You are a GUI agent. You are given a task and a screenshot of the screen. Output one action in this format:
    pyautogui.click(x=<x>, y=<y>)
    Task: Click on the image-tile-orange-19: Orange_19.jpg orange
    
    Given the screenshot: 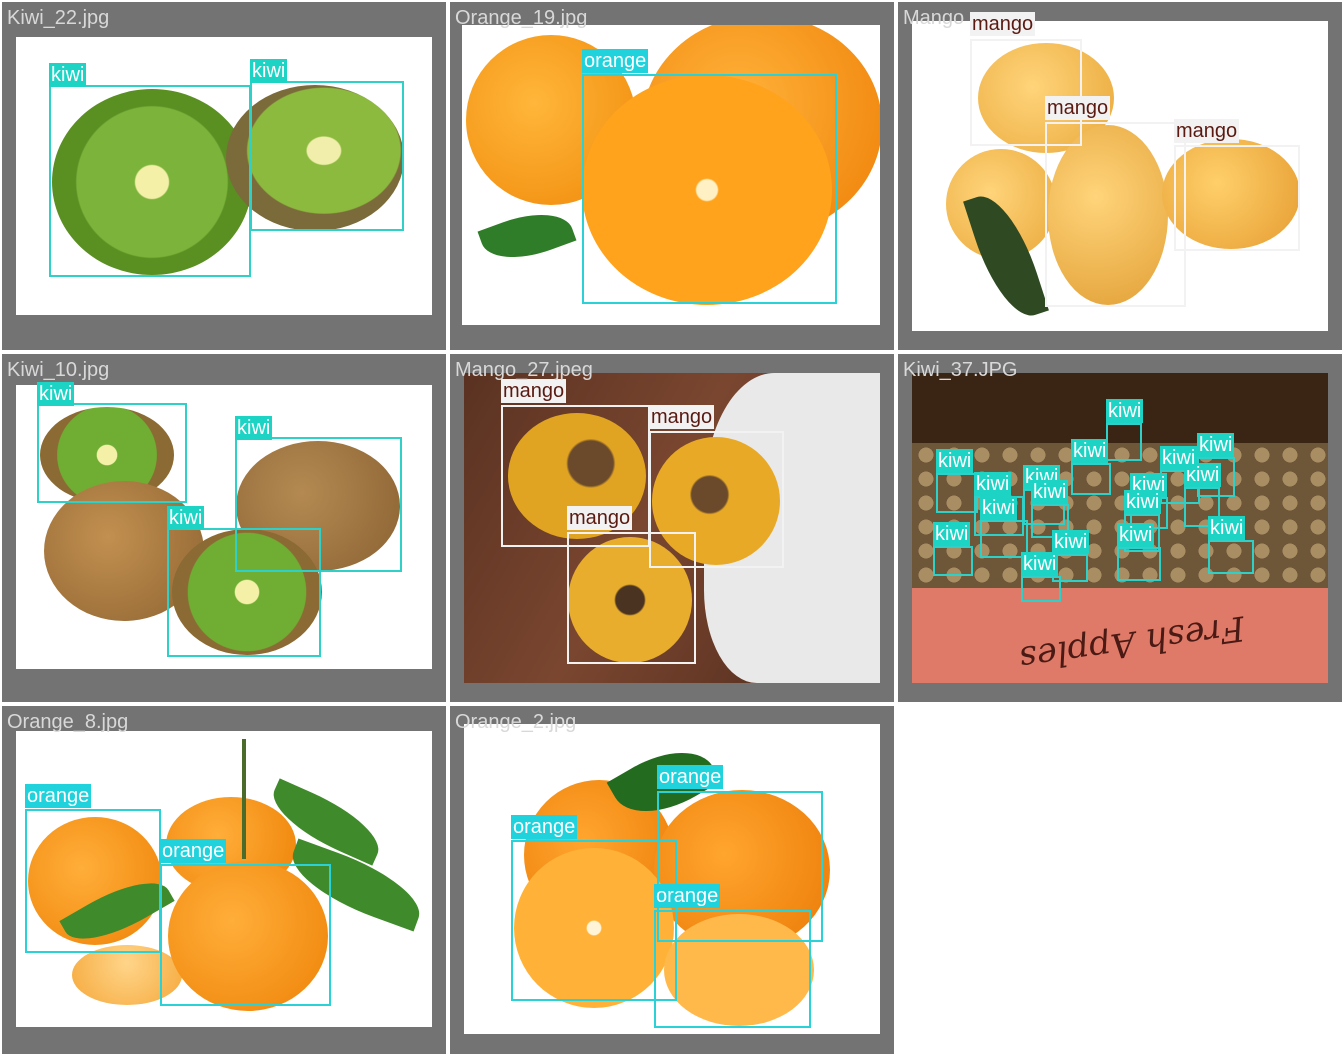 What is the action you would take?
    pyautogui.click(x=672, y=176)
    